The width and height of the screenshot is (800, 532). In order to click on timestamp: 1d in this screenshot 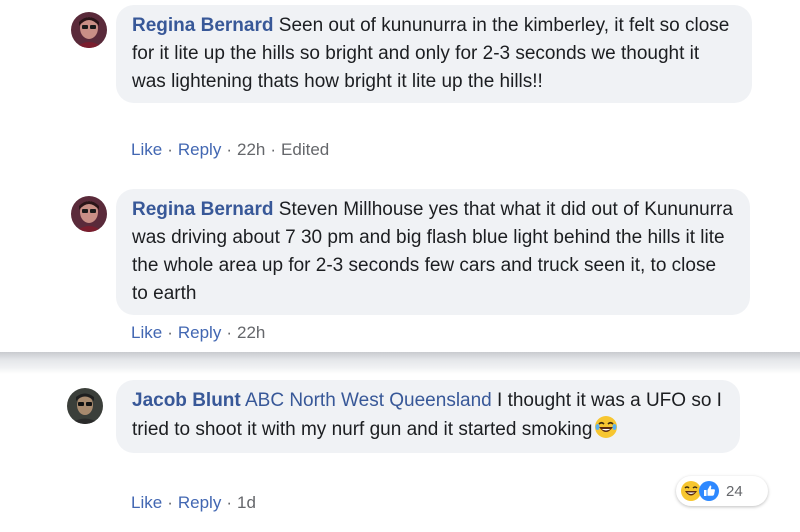, I will do `click(246, 502)`.